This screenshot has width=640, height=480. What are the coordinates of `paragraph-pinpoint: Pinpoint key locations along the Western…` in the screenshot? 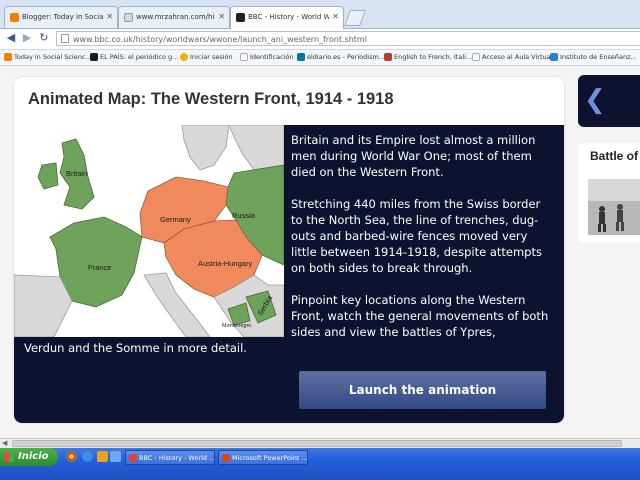 It's located at (420, 316).